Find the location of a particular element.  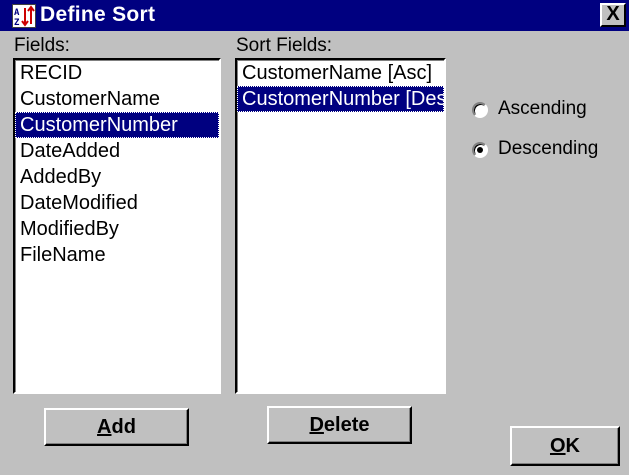

descending-label: Descending is located at coordinates (548, 148).